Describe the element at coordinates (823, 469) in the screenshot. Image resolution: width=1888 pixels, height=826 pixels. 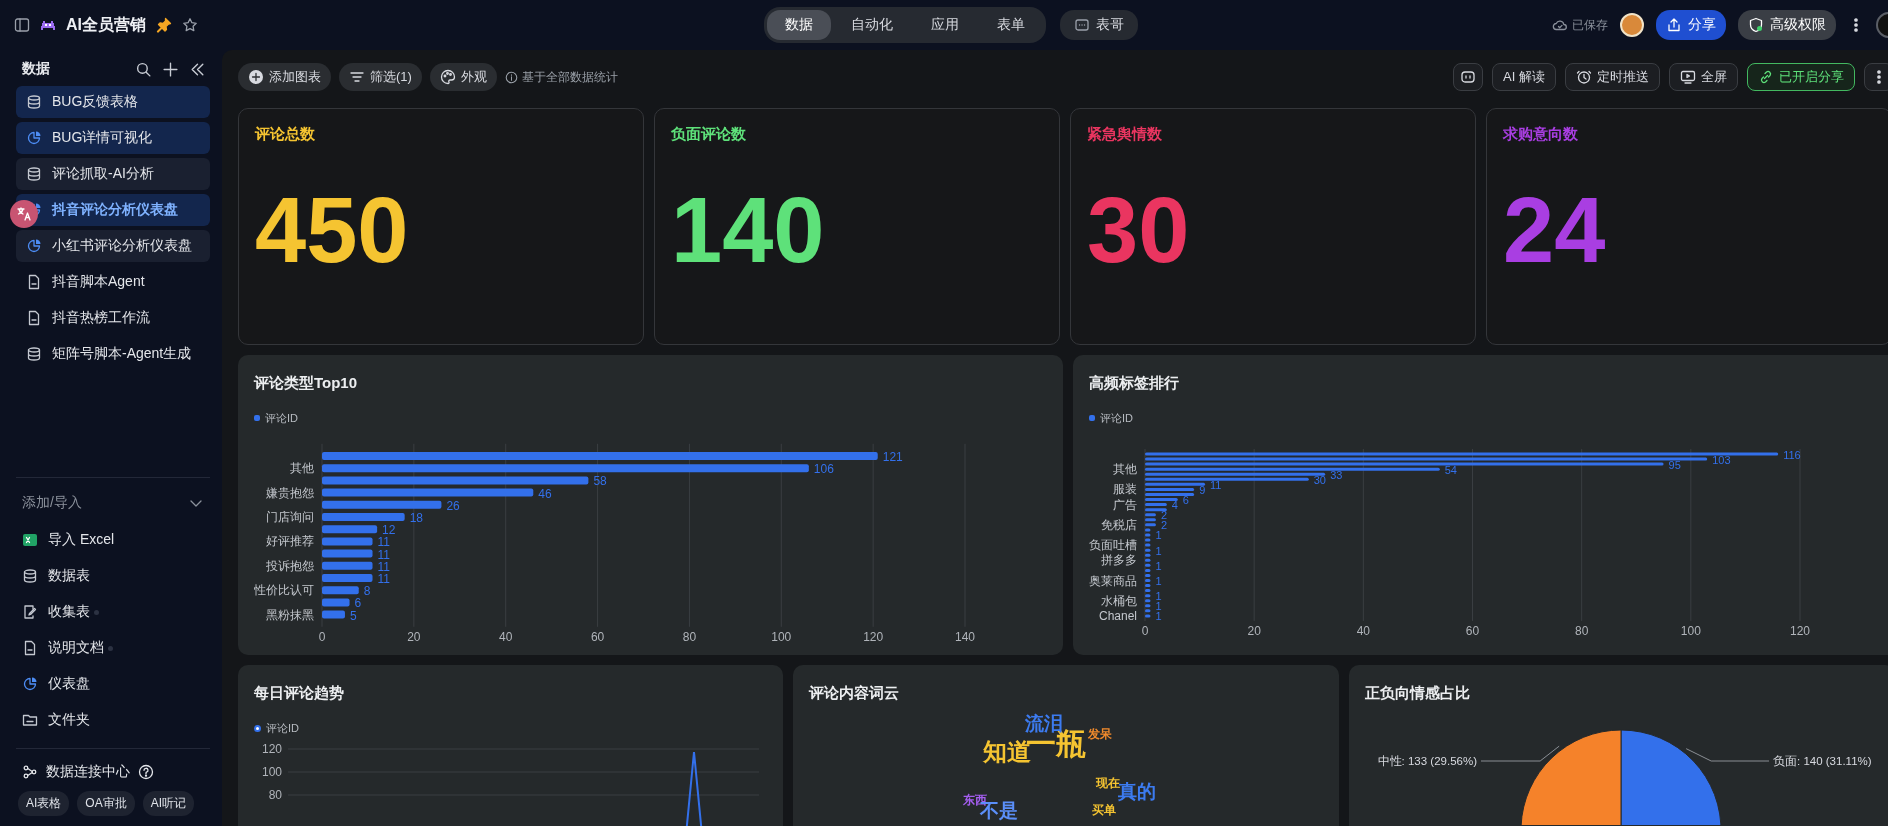
I see `value-label: 106` at that location.